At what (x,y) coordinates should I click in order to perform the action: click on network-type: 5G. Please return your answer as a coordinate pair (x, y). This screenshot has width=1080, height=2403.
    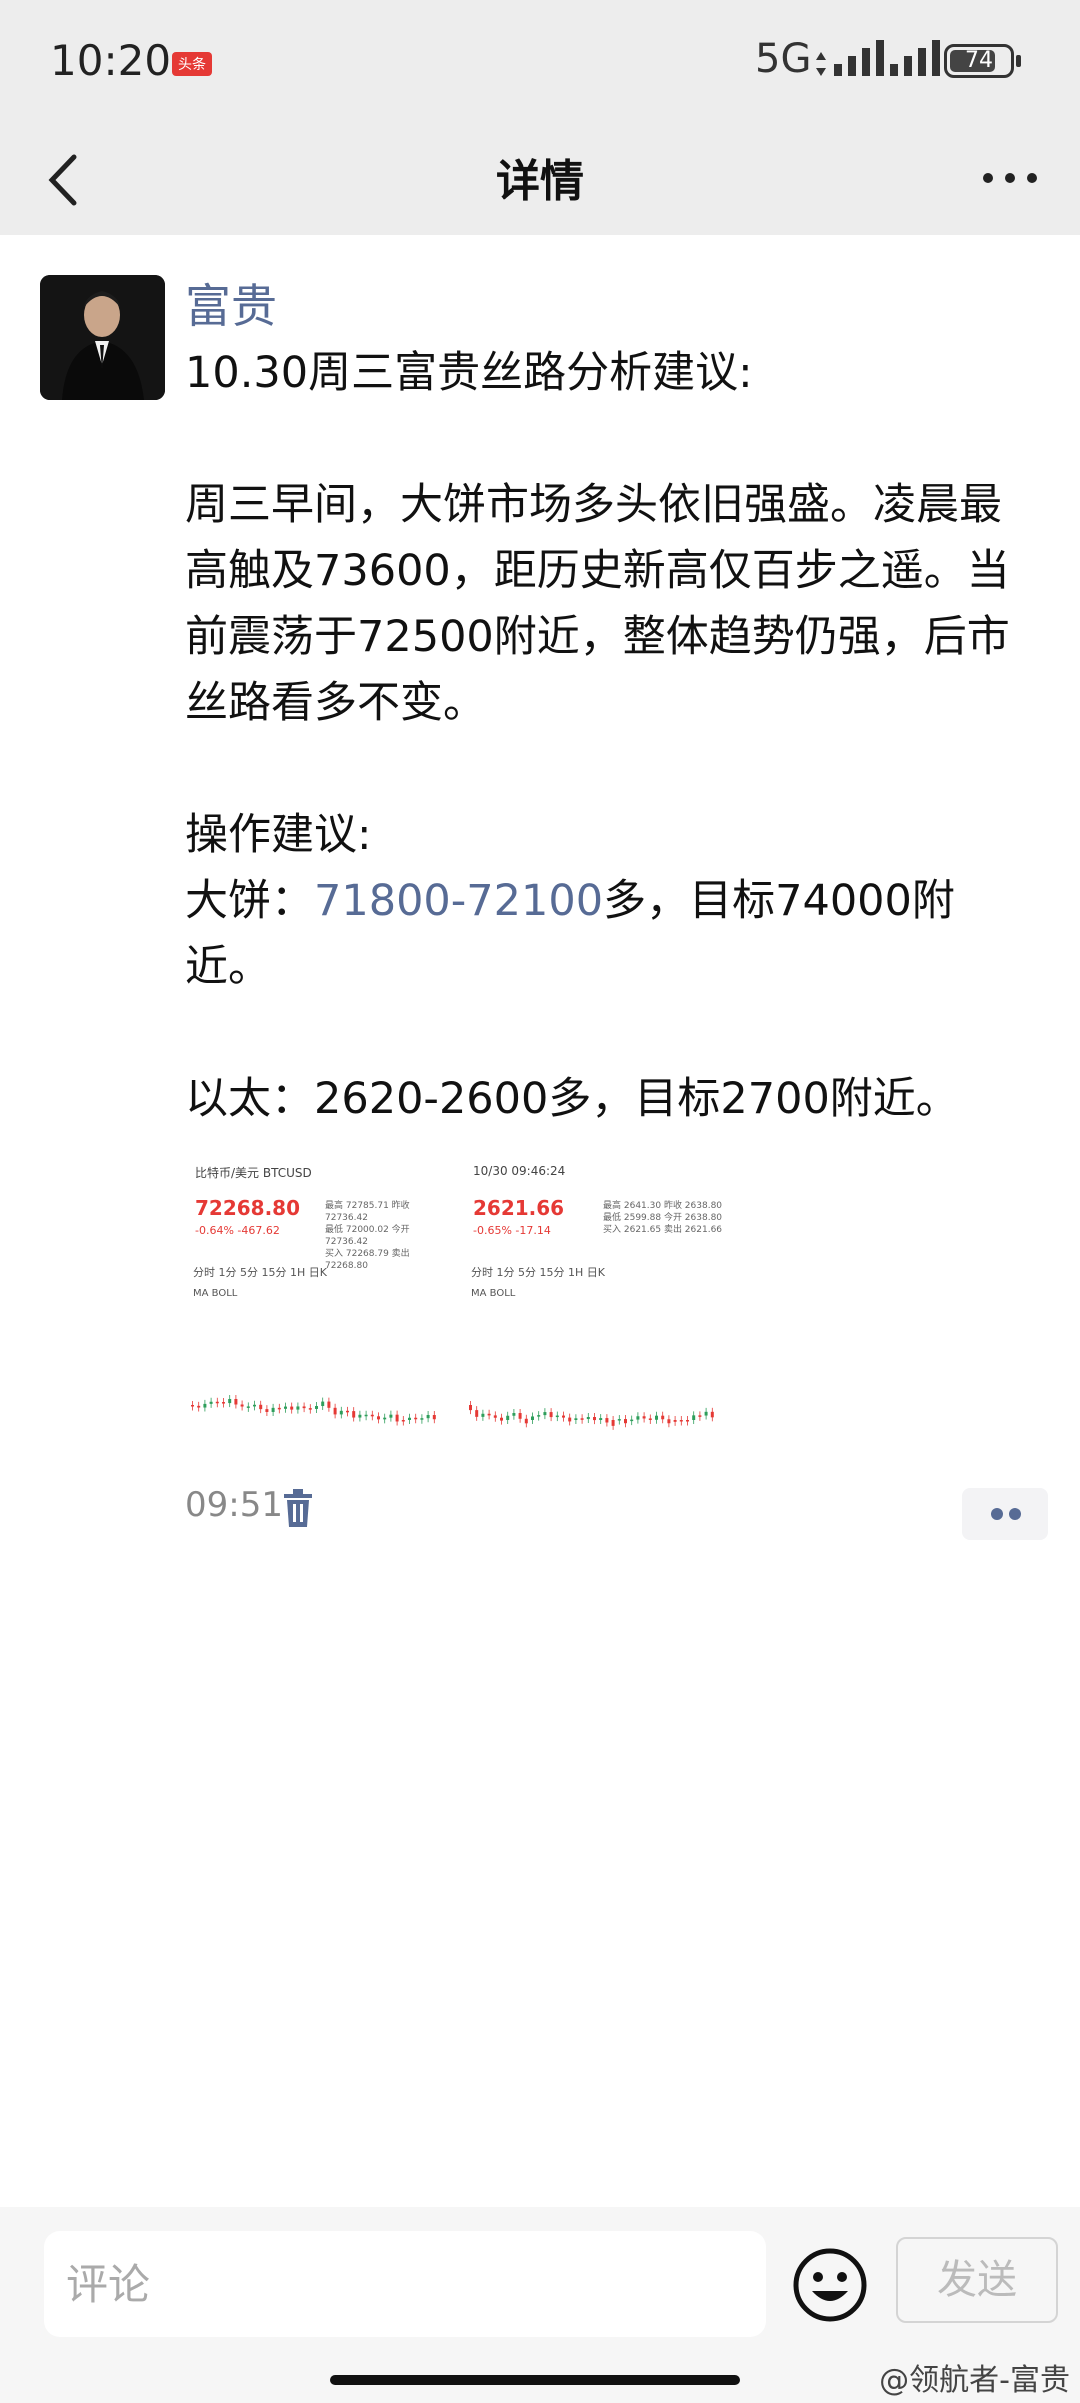
    Looking at the image, I should click on (783, 59).